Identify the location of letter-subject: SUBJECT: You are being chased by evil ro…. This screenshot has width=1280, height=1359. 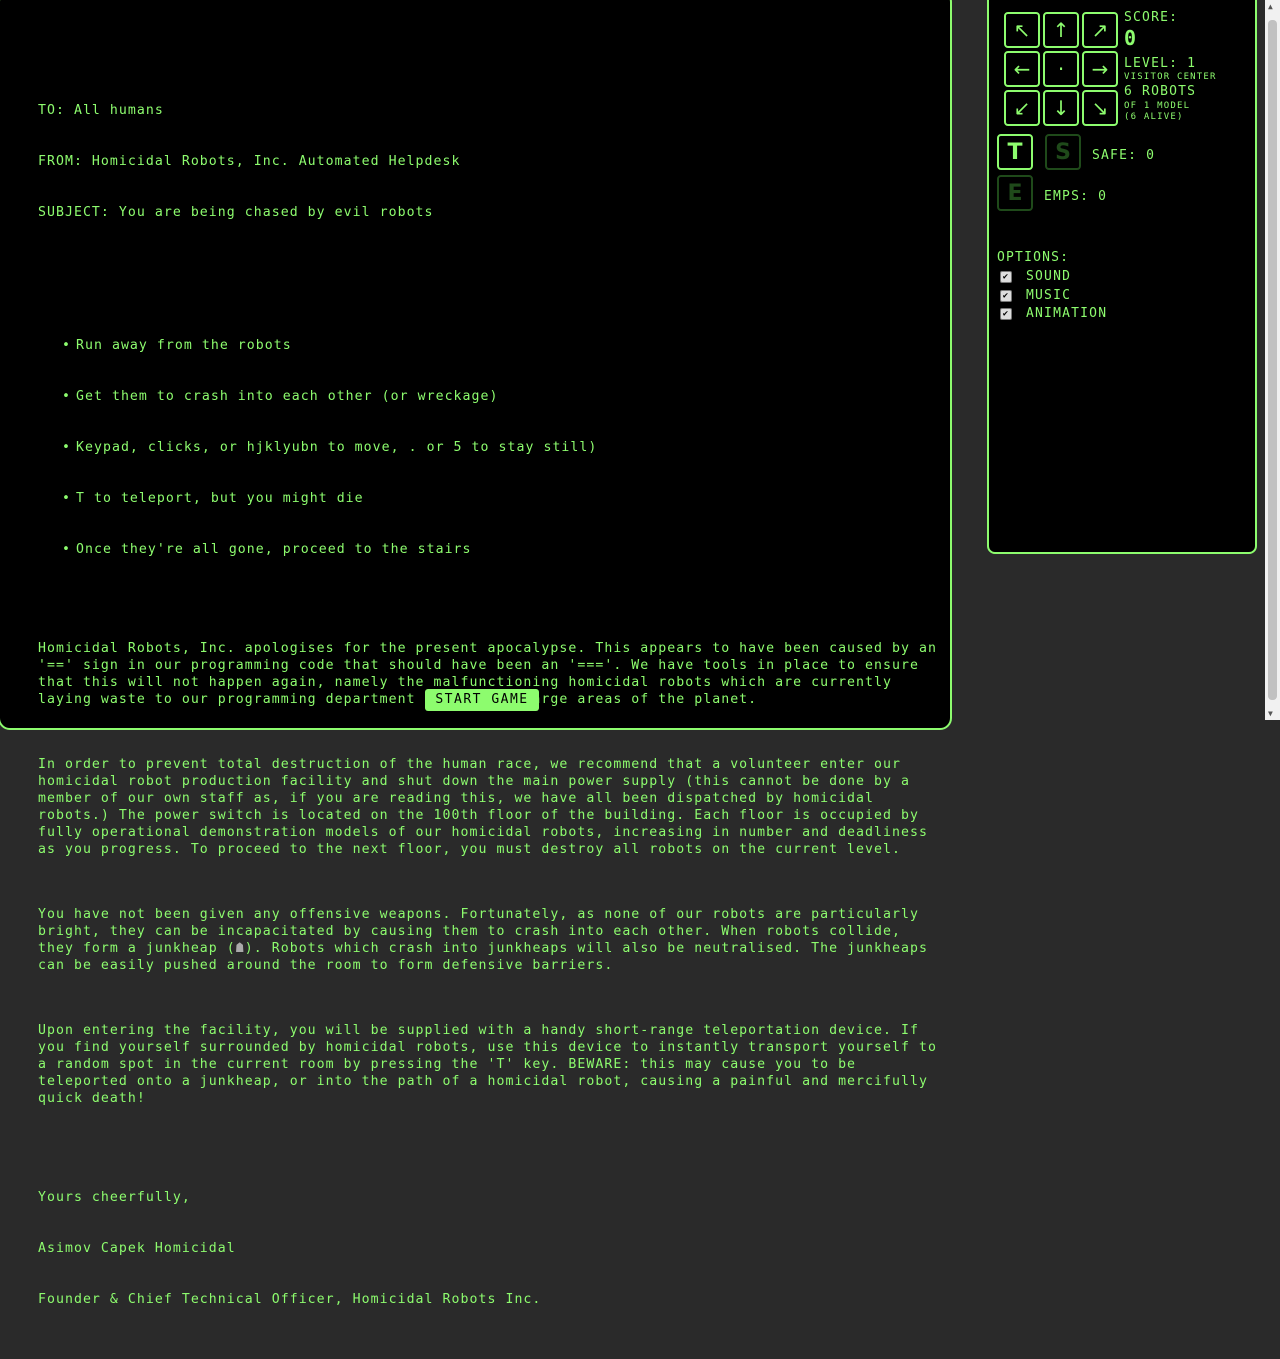
(236, 212).